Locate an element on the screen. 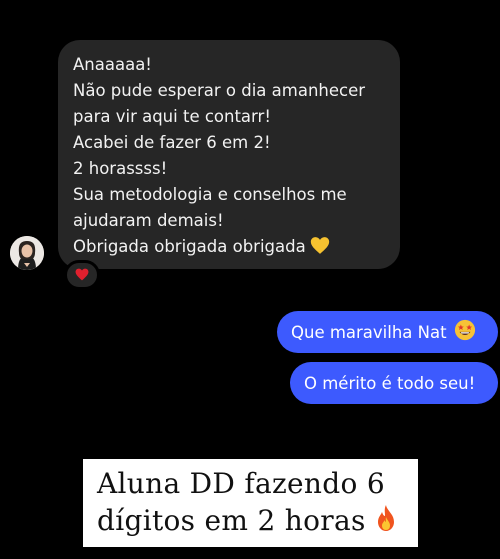  red-heart-icon is located at coordinates (82, 275).